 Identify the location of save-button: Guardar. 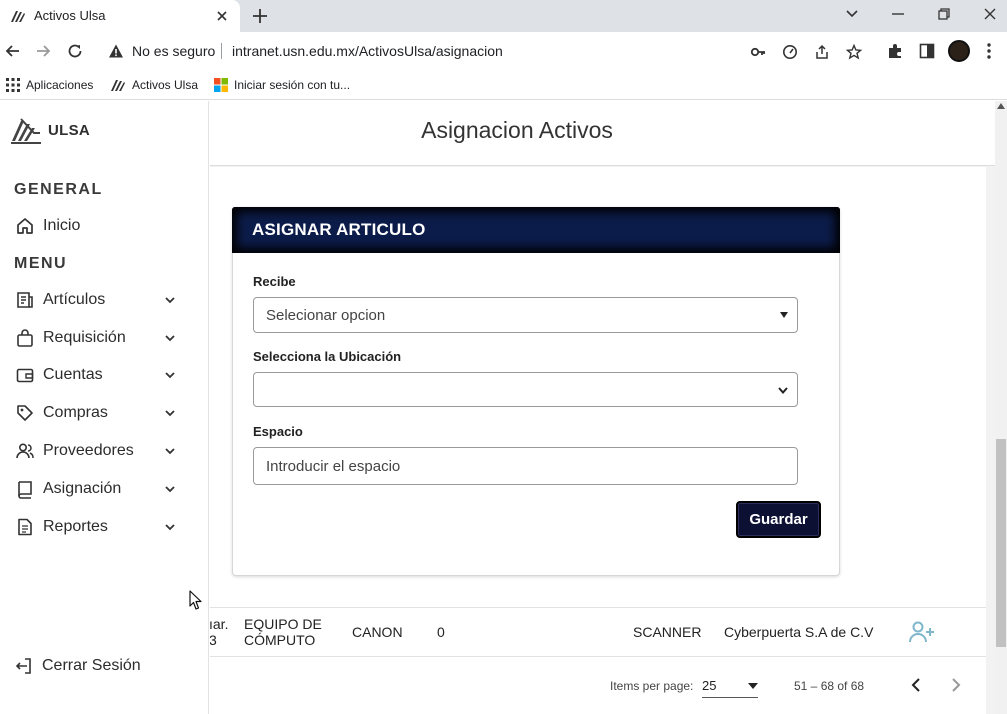
(778, 519).